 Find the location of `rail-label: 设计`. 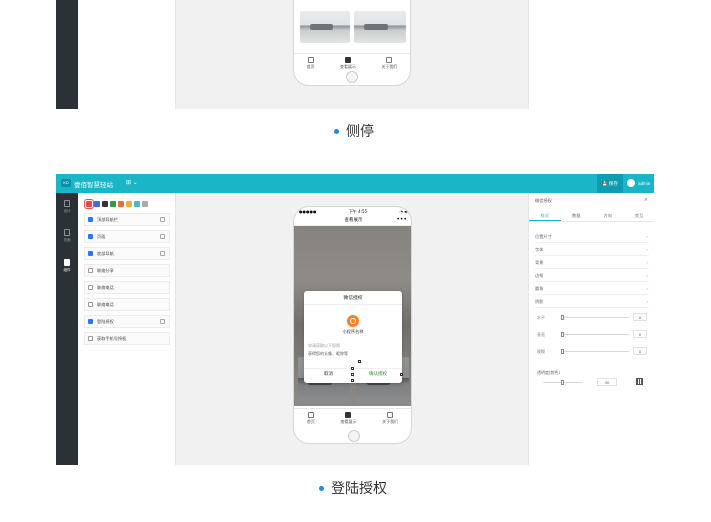

rail-label: 设计 is located at coordinates (67, 211).